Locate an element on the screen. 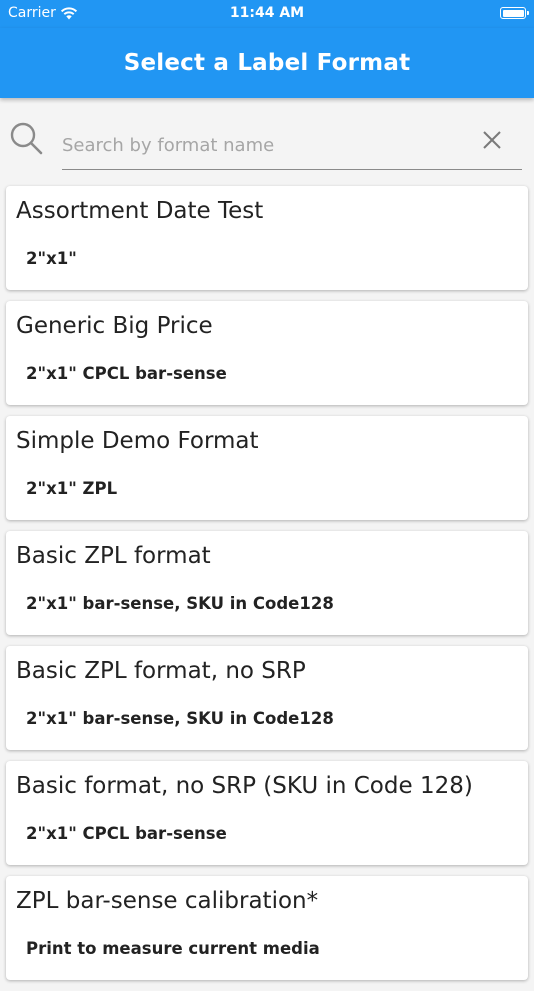 This screenshot has width=534, height=991. battery-icon is located at coordinates (514, 13).